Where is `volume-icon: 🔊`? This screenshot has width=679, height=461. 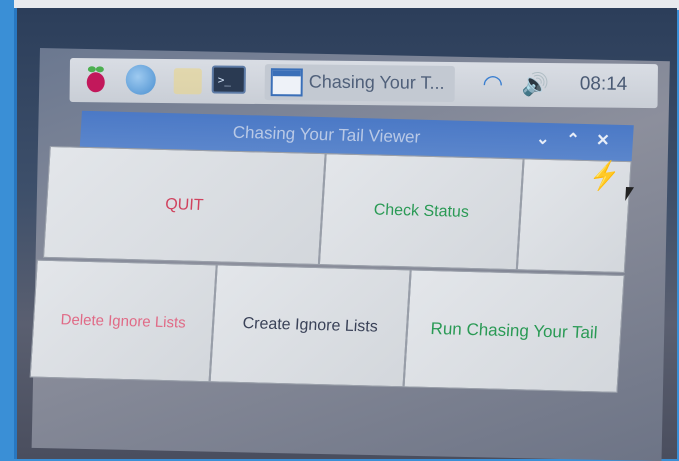
volume-icon: 🔊 is located at coordinates (540, 85).